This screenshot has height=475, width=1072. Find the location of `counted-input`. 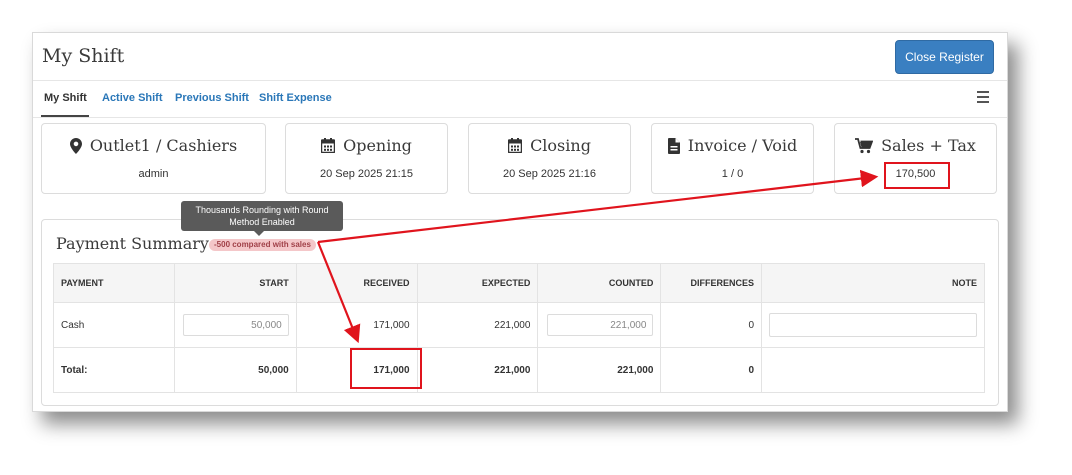

counted-input is located at coordinates (600, 325).